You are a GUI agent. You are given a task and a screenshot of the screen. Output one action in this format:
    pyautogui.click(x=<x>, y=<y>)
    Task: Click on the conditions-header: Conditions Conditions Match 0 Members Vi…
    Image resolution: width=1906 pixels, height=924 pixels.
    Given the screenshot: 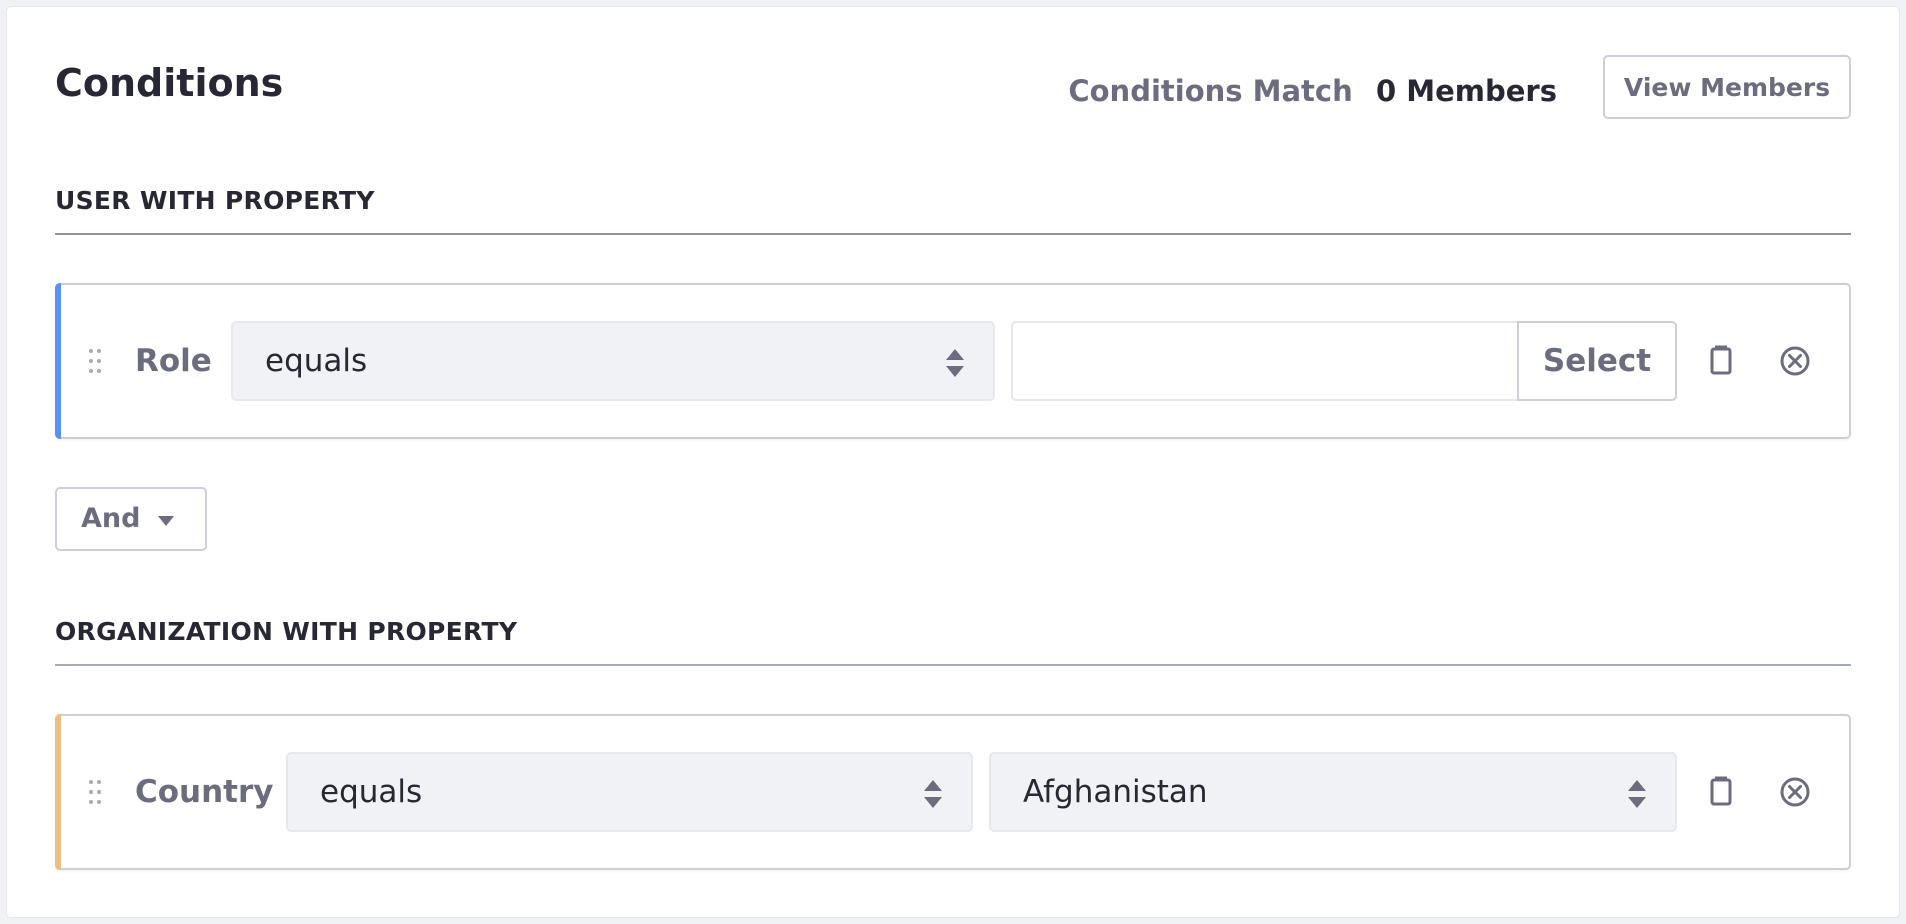 What is the action you would take?
    pyautogui.click(x=953, y=91)
    